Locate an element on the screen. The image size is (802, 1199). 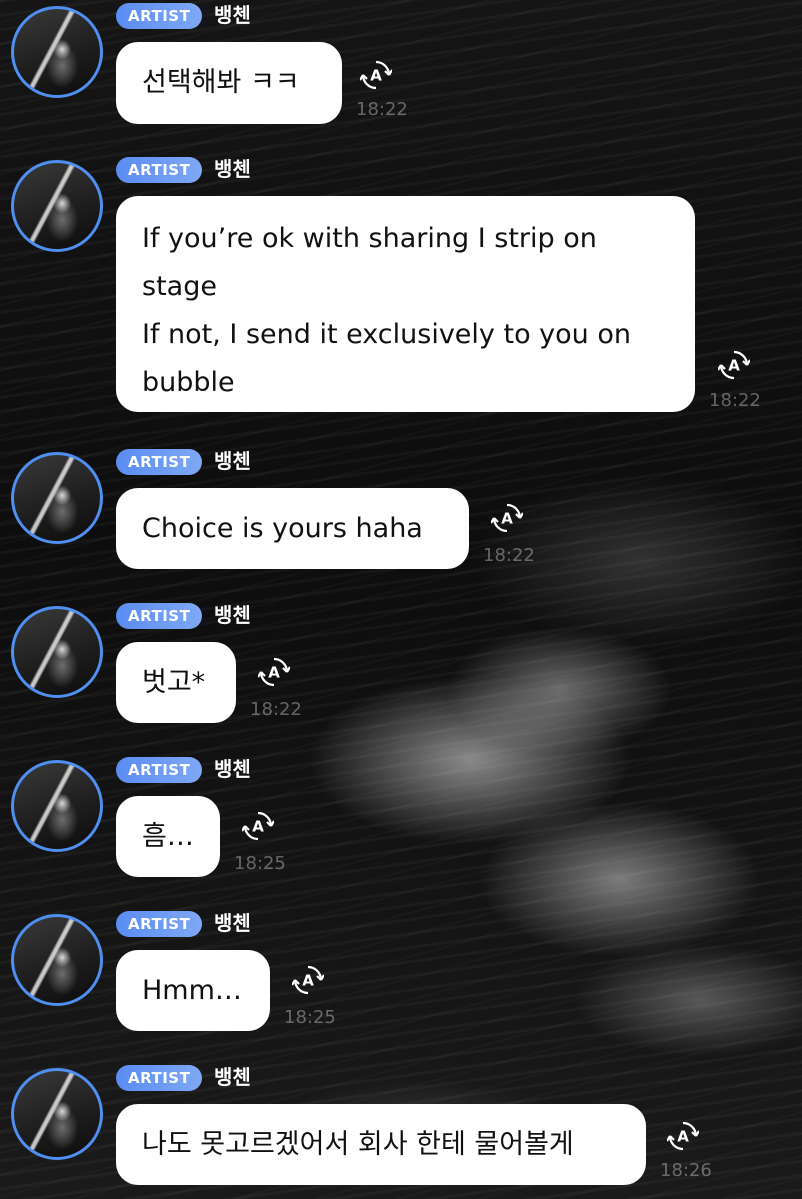
message-bubble: 나도 못고르겠어서 회사 한테 물어볼게 is located at coordinates (381, 1144).